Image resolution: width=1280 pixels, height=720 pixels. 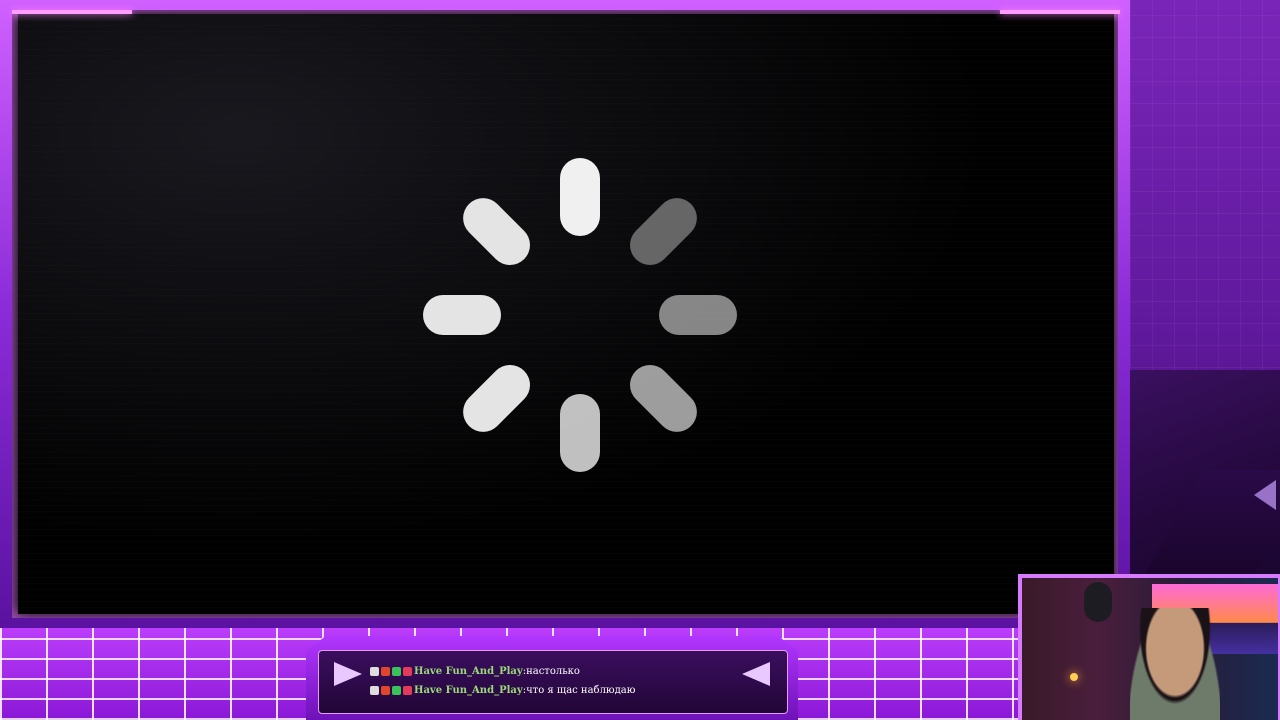 I want to click on chat-message: Have Fun_And_Play: настолько, so click(x=560, y=671).